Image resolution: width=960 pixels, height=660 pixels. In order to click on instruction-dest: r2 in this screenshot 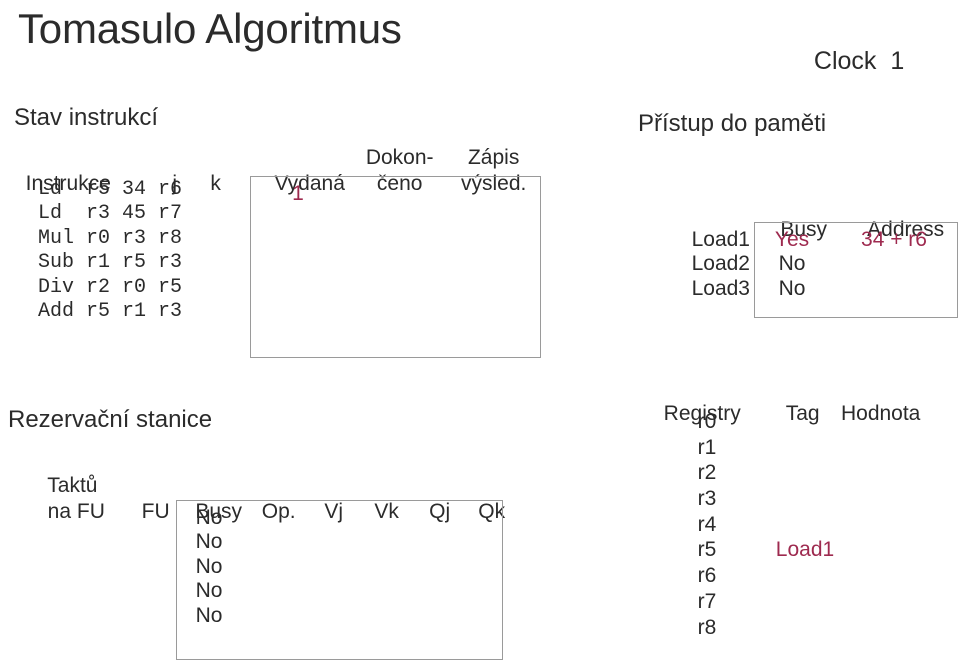, I will do `click(98, 287)`.